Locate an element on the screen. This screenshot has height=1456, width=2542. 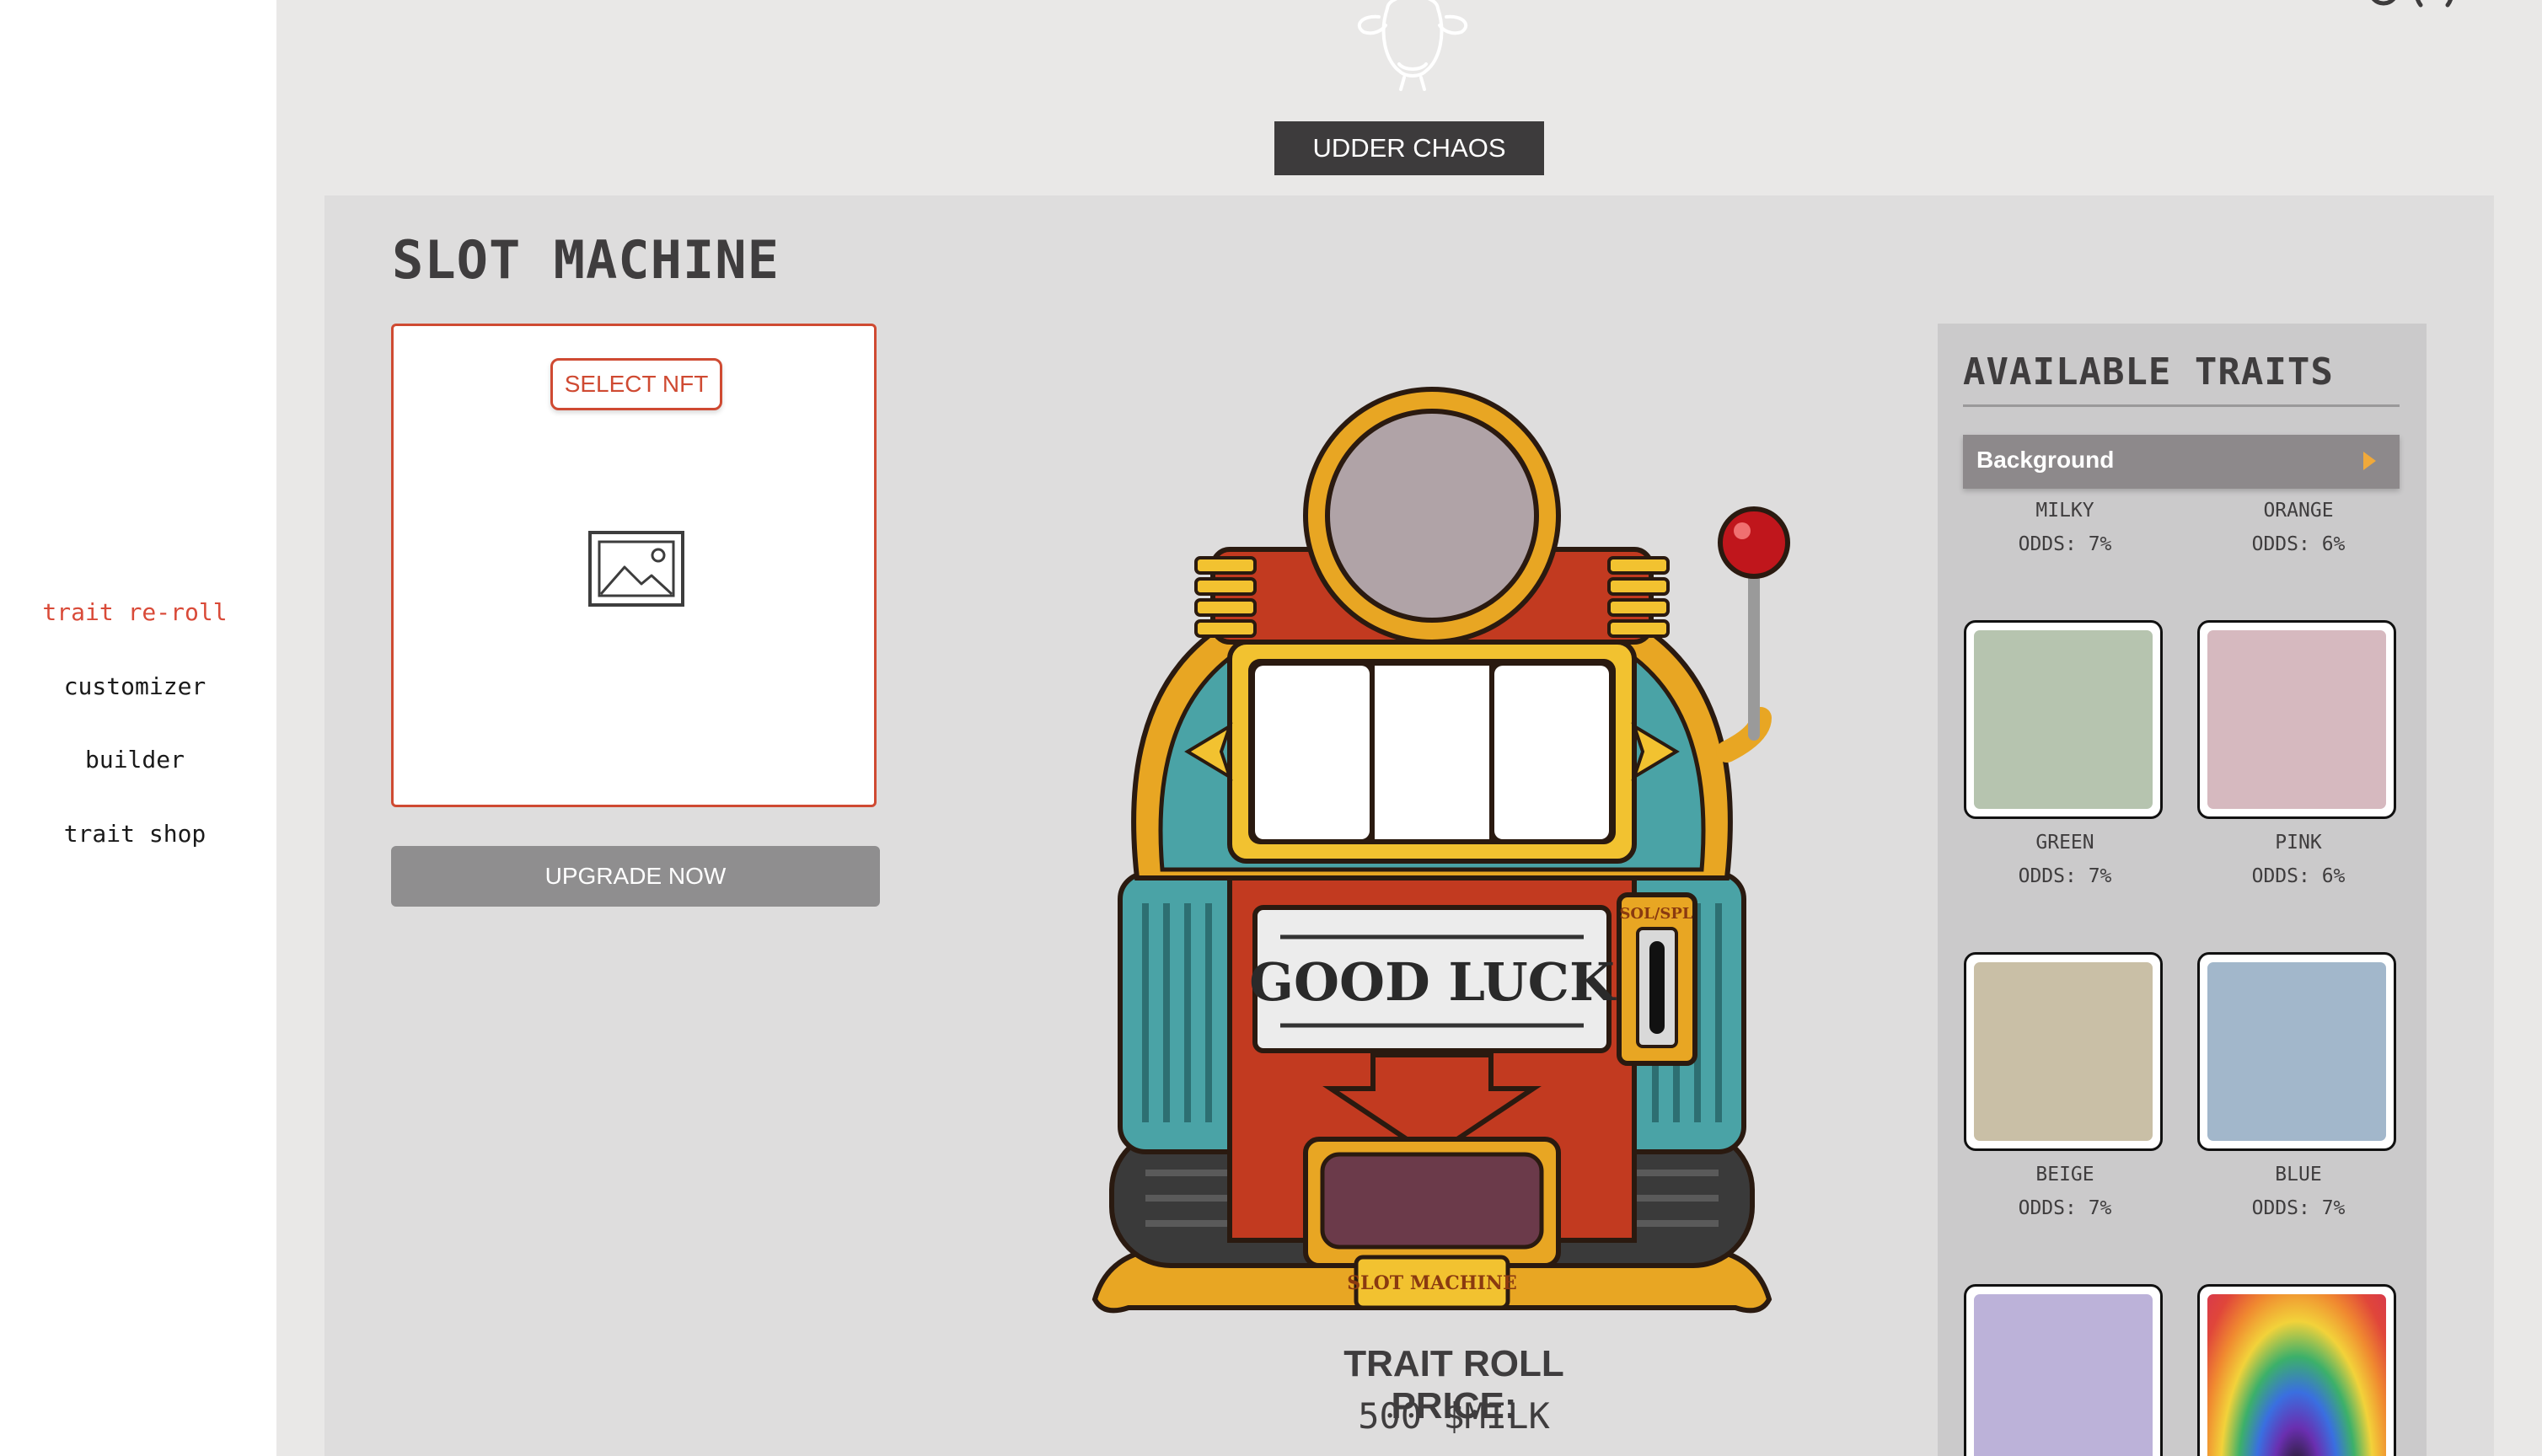
coin-slot-label: SOL/SPL is located at coordinates (1655, 914).